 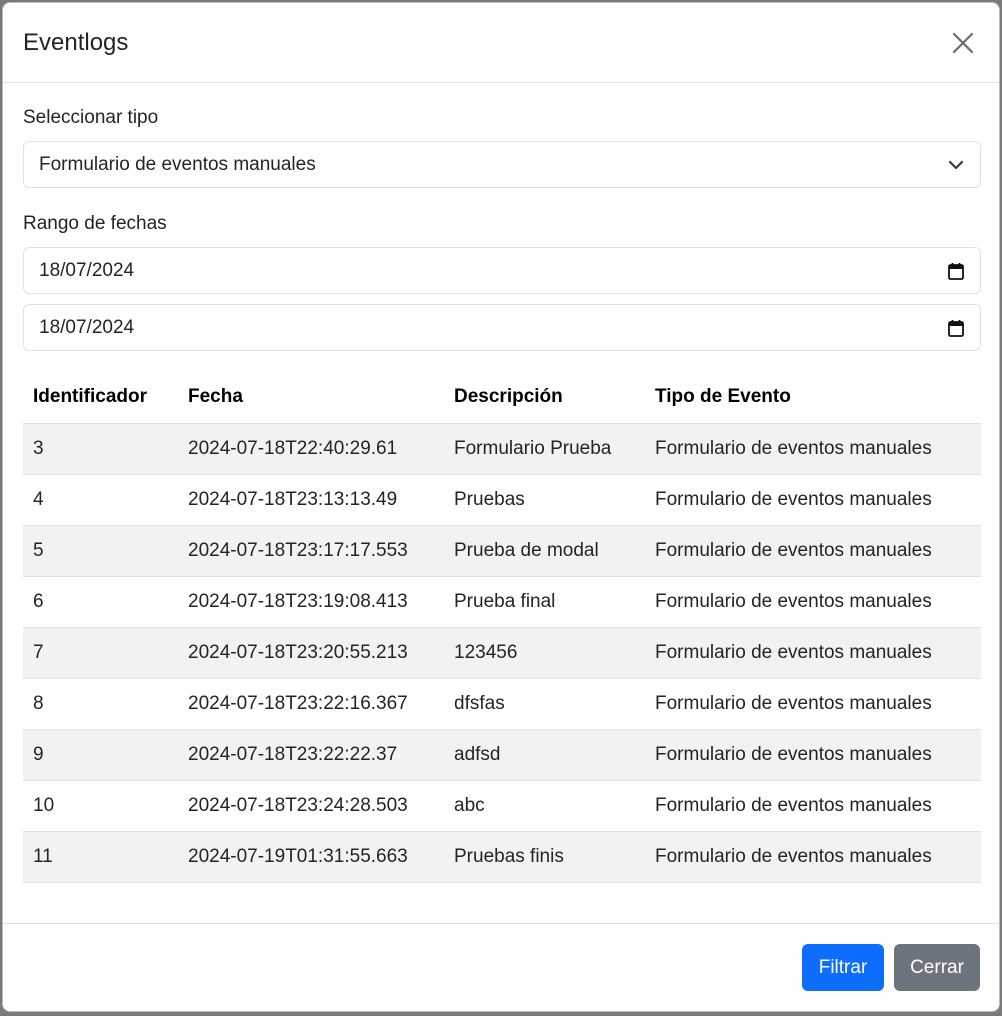 What do you see at coordinates (544, 602) in the screenshot?
I see `table-cell: Prueba final` at bounding box center [544, 602].